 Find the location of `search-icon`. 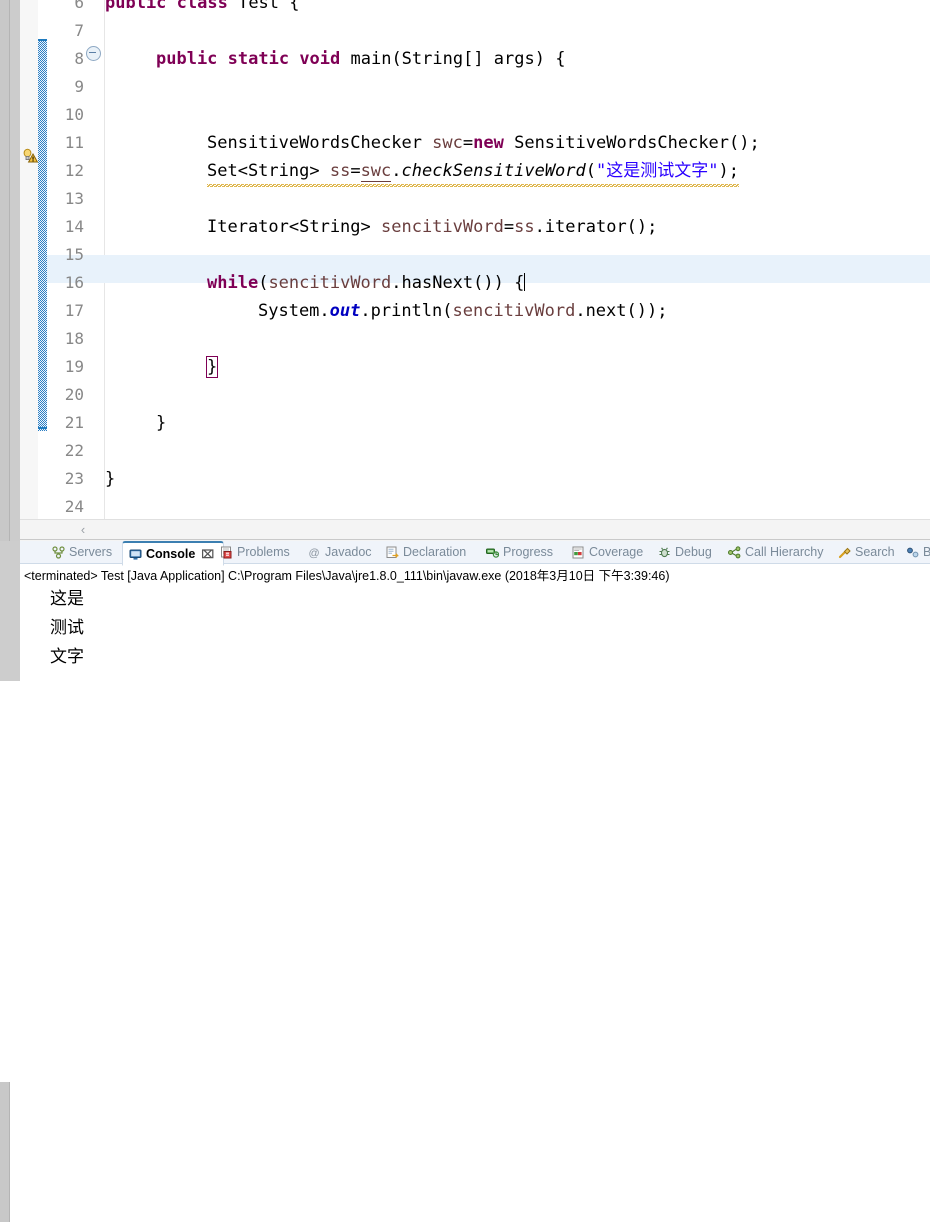

search-icon is located at coordinates (844, 552).